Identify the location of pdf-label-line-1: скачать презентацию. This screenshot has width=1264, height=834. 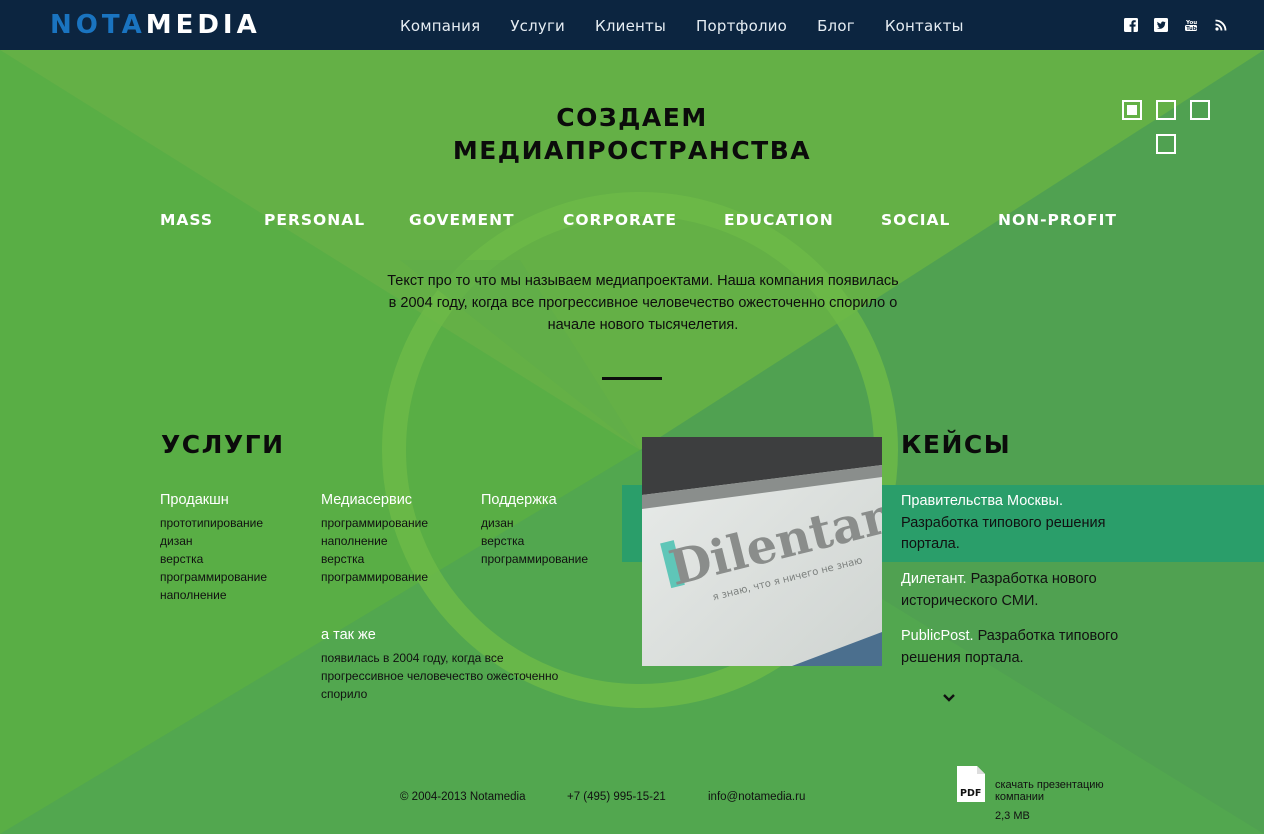
(1049, 785).